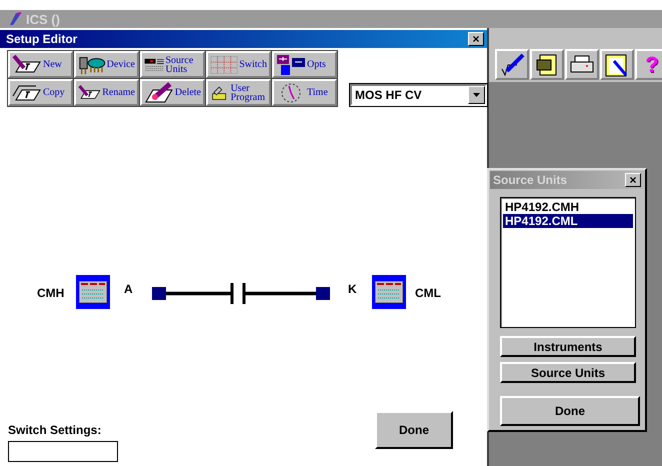  What do you see at coordinates (172, 64) in the screenshot?
I see `toolbar-button: Source Units` at bounding box center [172, 64].